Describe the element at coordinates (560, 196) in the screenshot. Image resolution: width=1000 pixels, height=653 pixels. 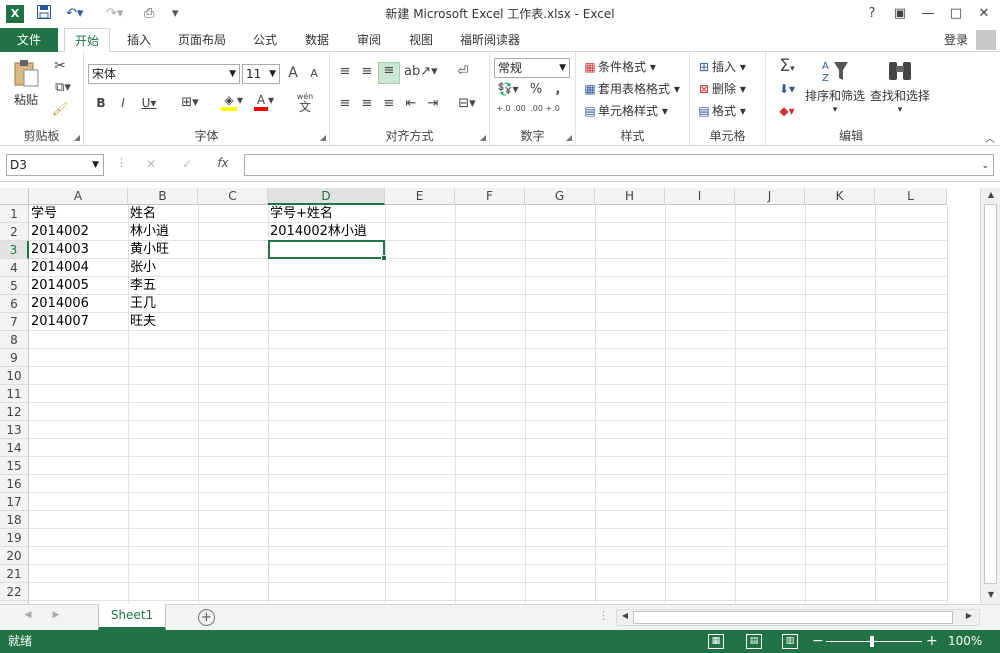
I see `column-header: G` at that location.